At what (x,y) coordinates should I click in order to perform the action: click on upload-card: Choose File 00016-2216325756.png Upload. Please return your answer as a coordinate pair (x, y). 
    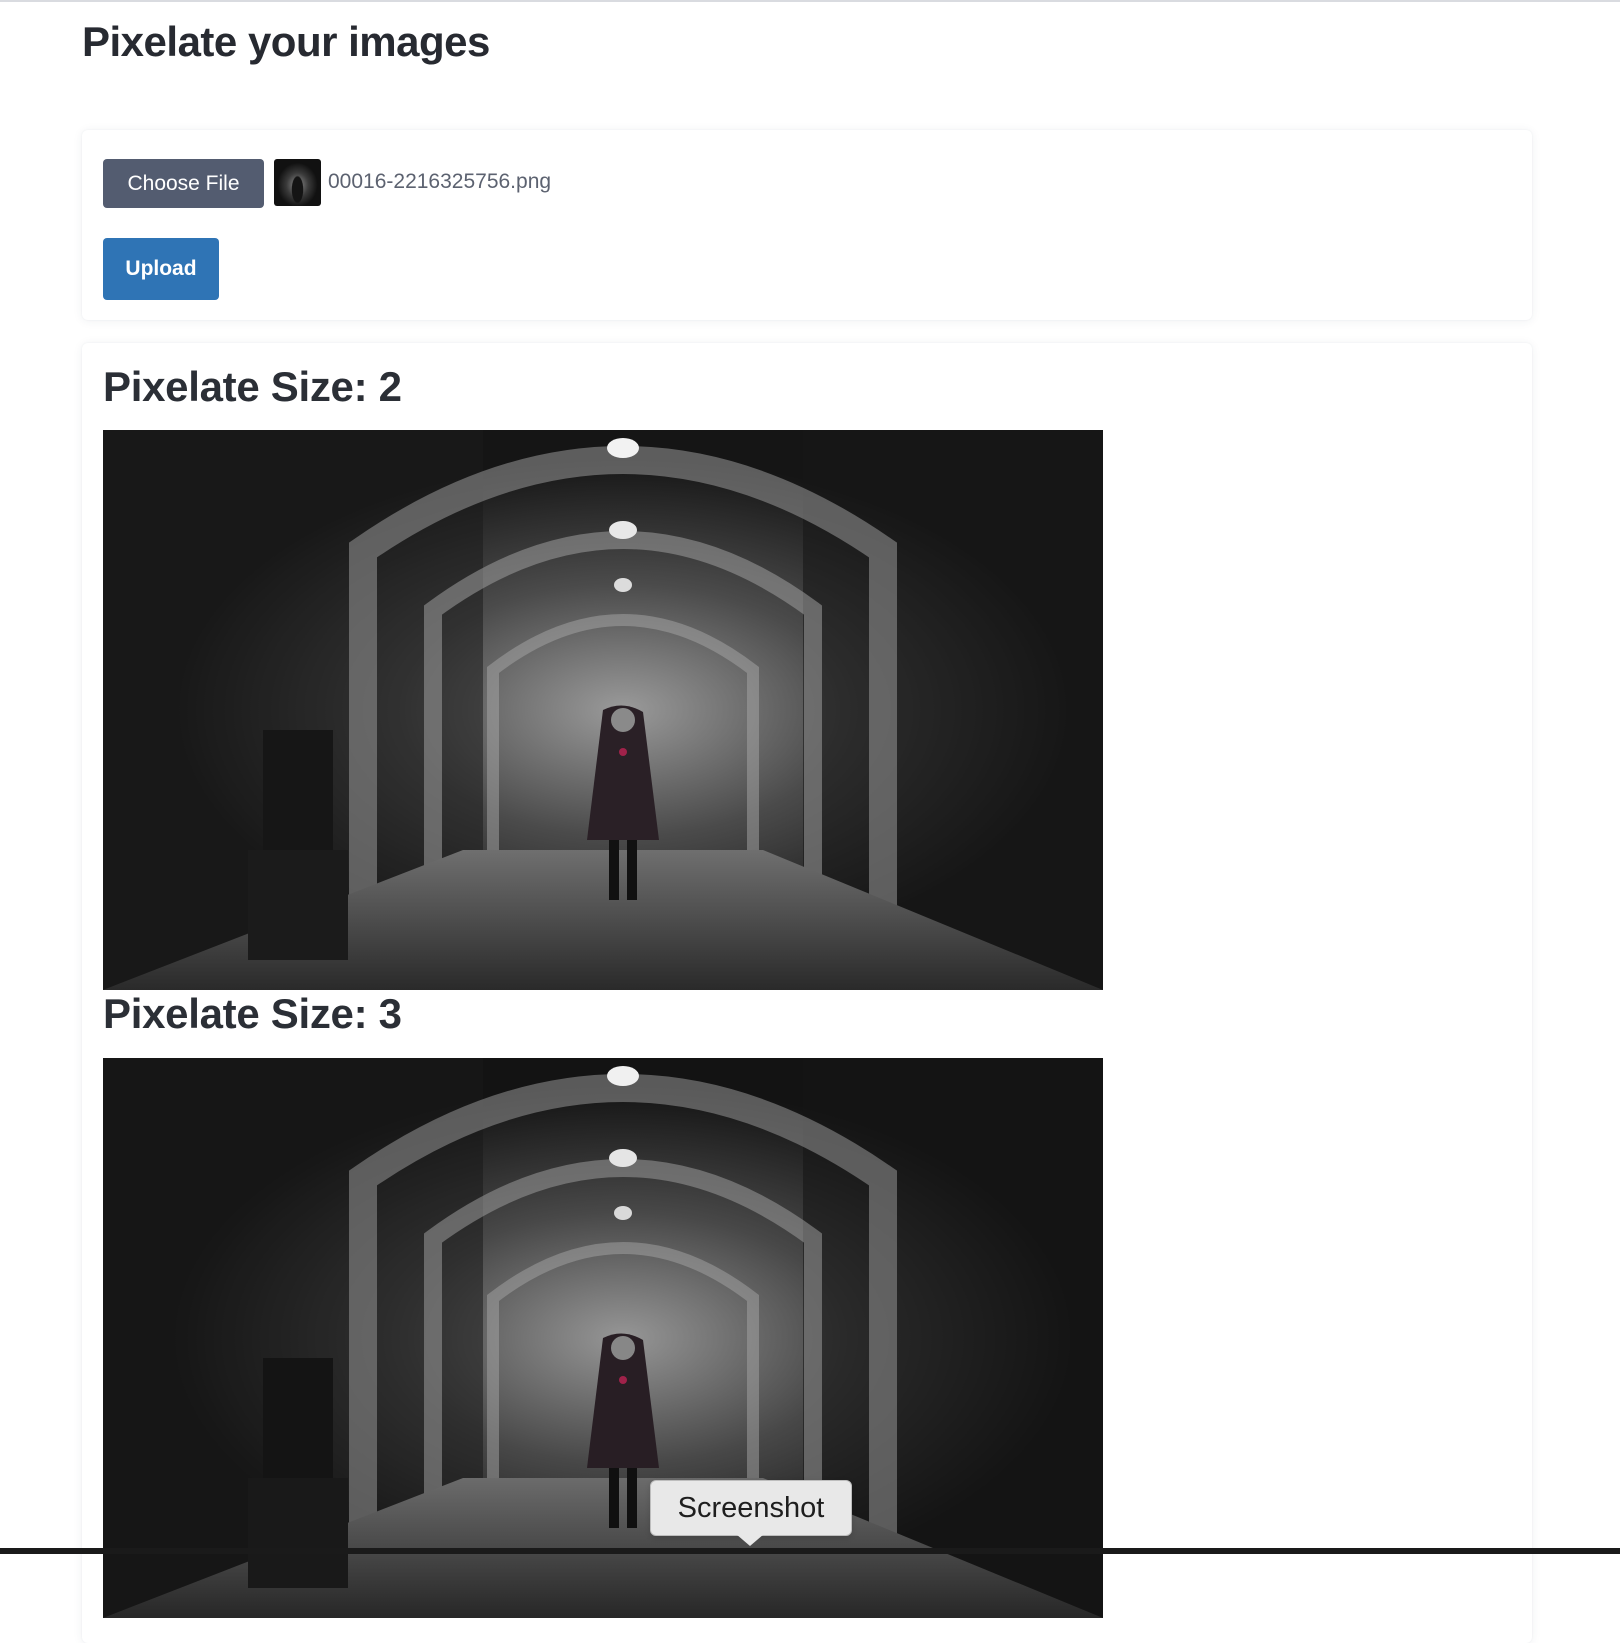
    Looking at the image, I should click on (807, 225).